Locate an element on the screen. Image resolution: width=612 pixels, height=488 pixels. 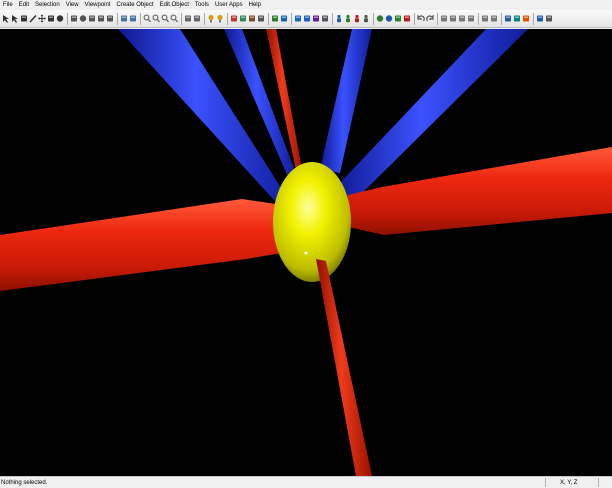
snap-icon is located at coordinates (494, 18).